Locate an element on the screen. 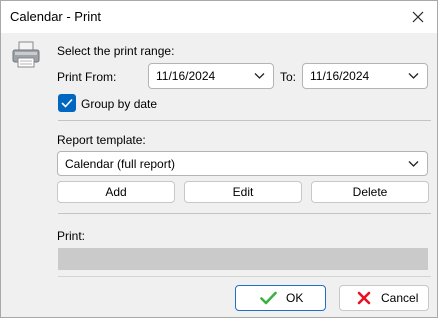  group-by-date-label: Group by date is located at coordinates (119, 104).